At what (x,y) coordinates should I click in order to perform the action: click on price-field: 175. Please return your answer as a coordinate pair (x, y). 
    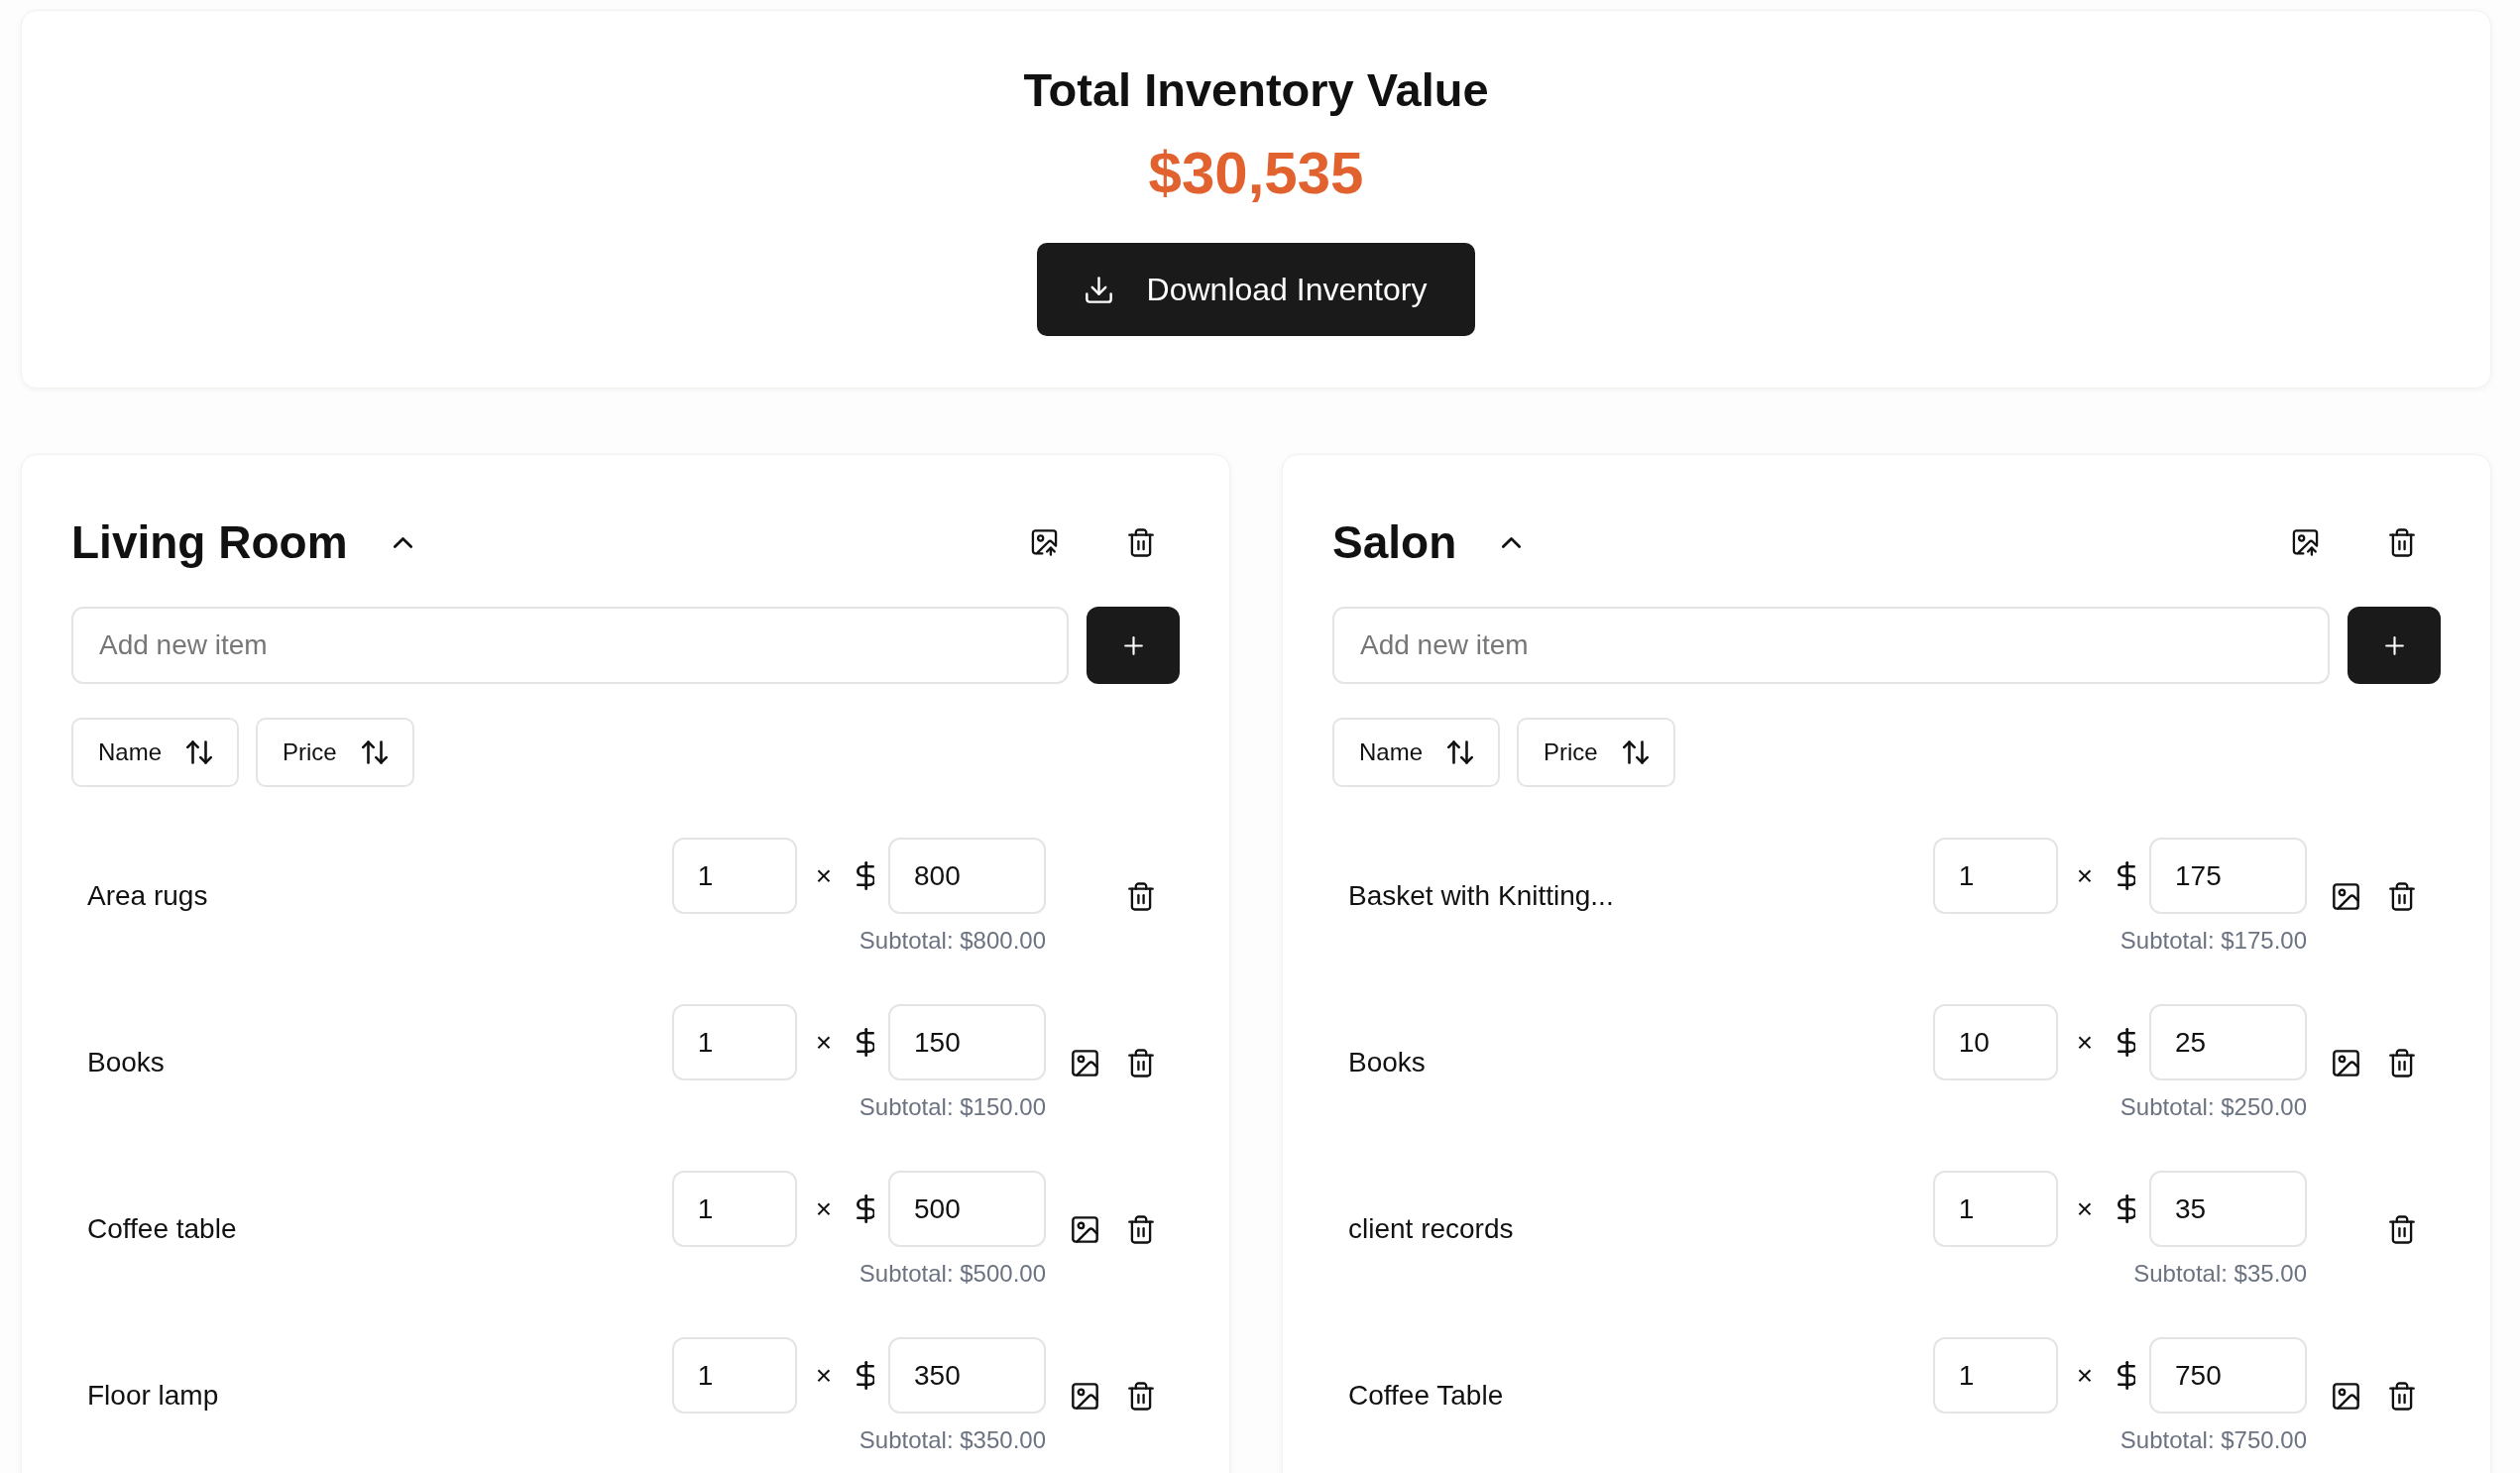
    Looking at the image, I should click on (2228, 876).